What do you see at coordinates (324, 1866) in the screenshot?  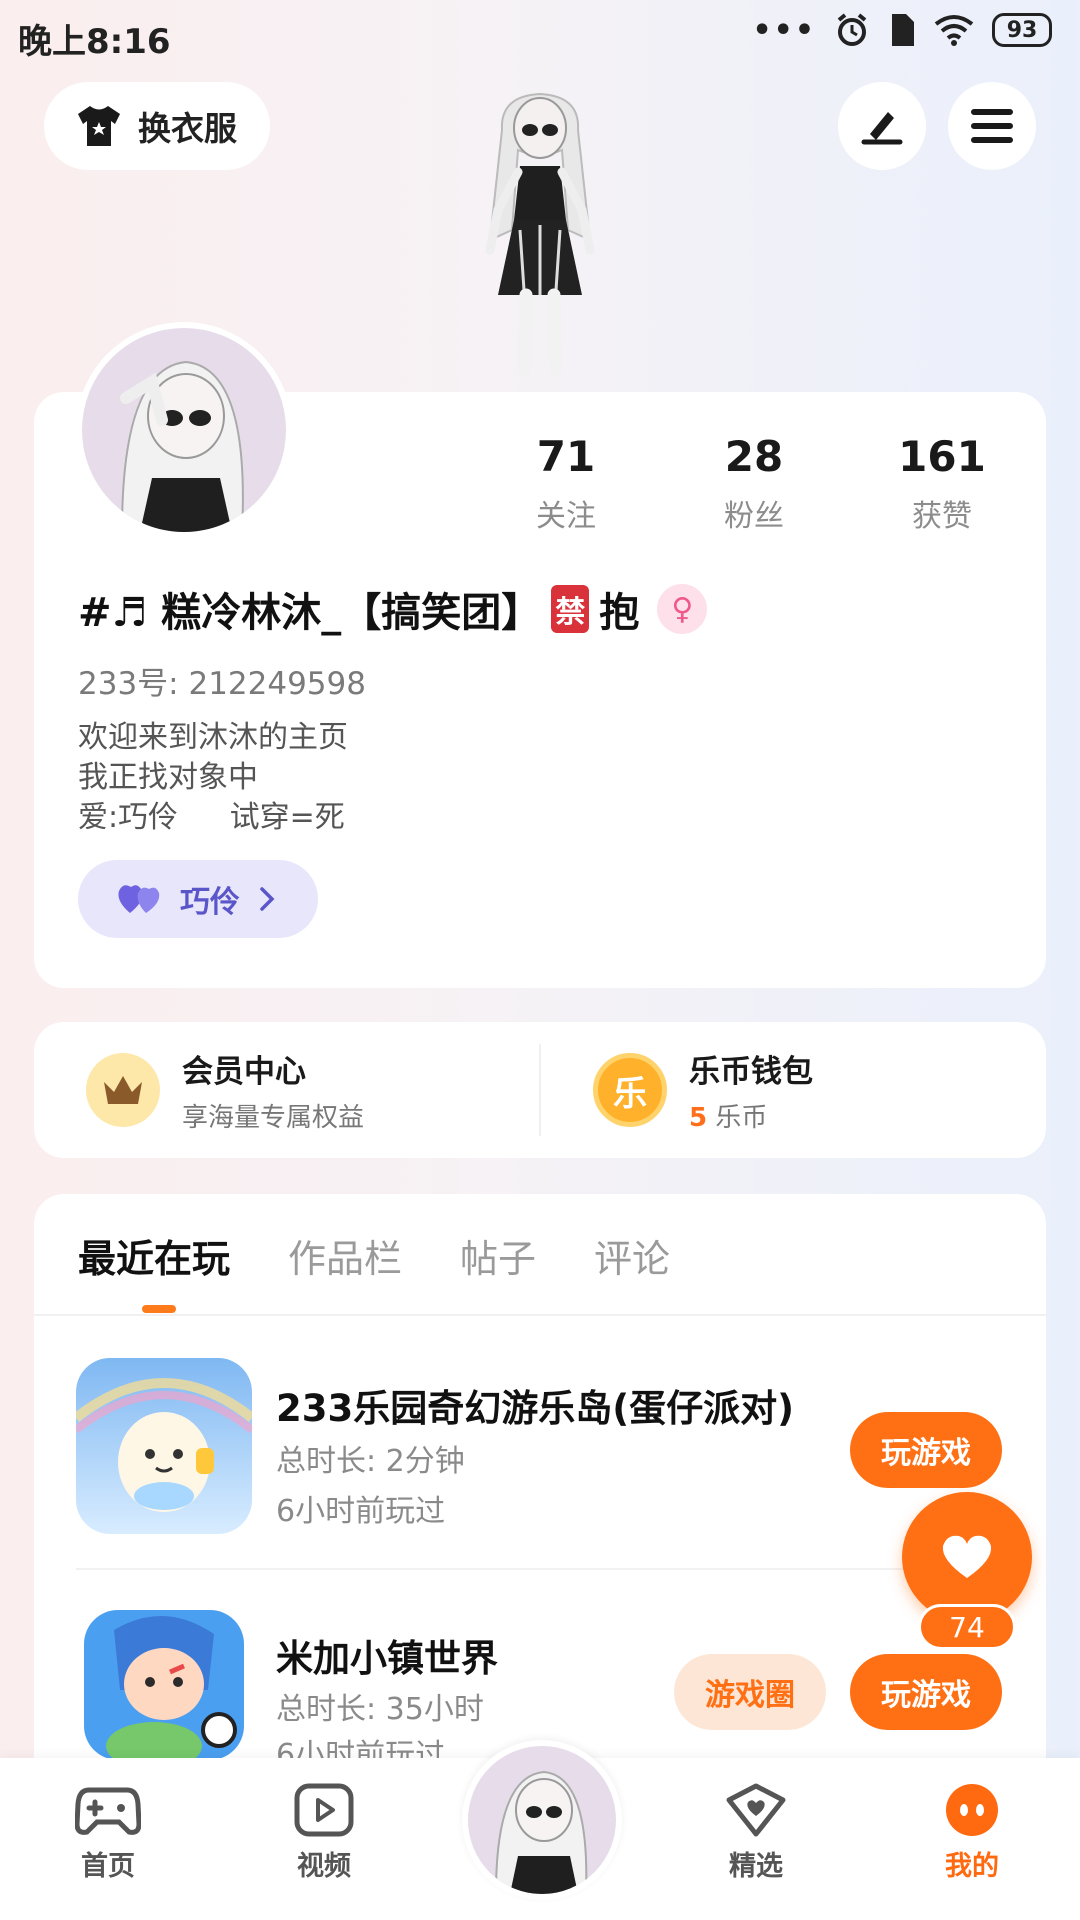 I see `nav-label: 视频` at bounding box center [324, 1866].